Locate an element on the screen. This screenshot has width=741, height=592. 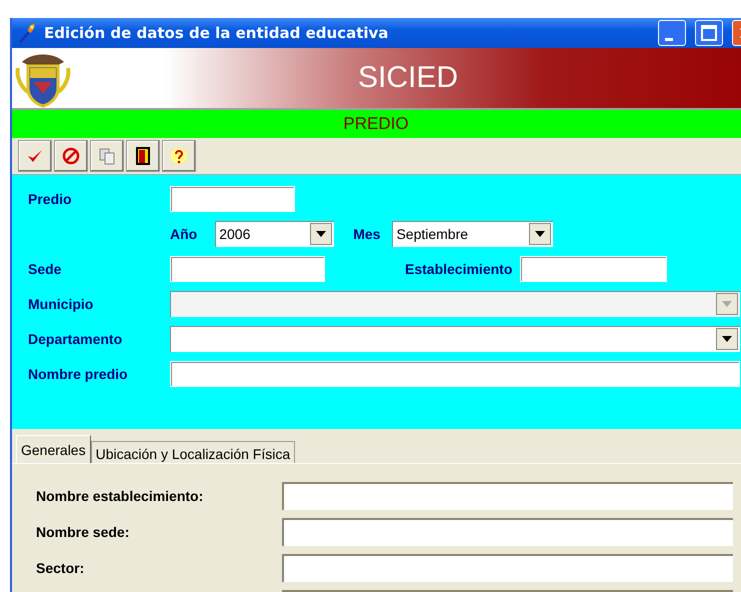
copy-button is located at coordinates (107, 156).